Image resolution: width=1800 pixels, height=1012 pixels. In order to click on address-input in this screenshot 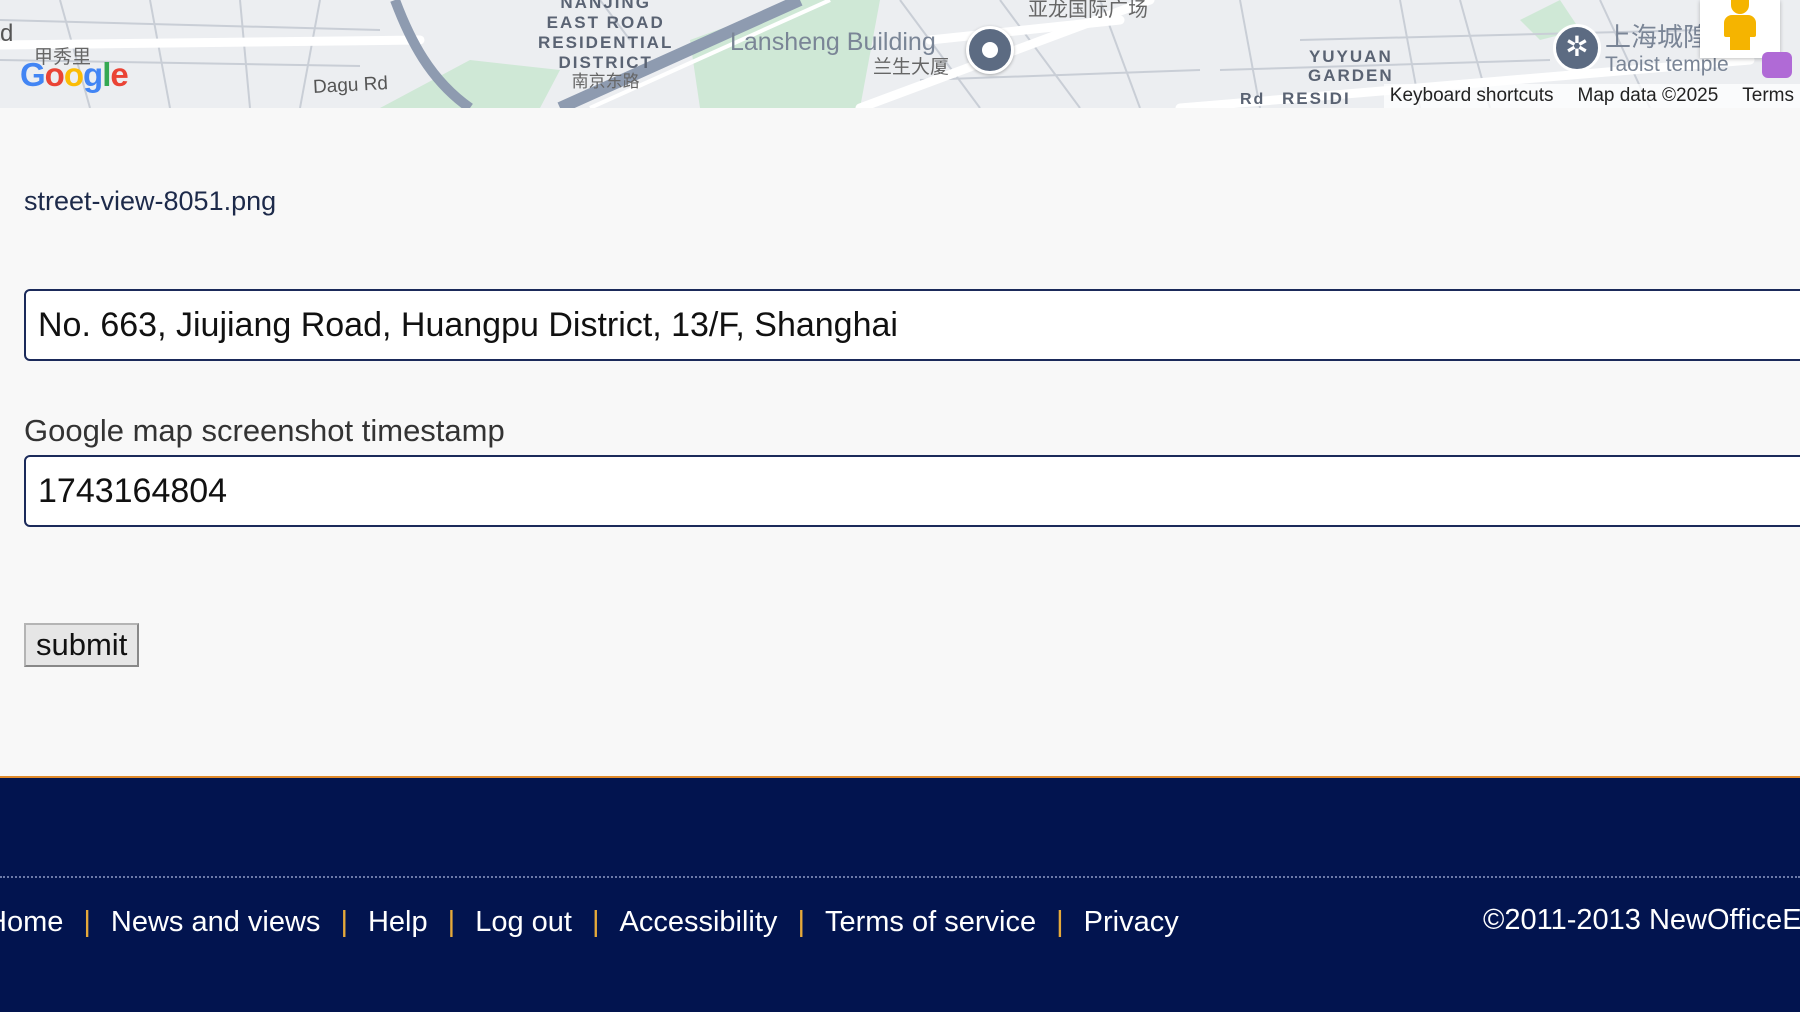, I will do `click(912, 325)`.